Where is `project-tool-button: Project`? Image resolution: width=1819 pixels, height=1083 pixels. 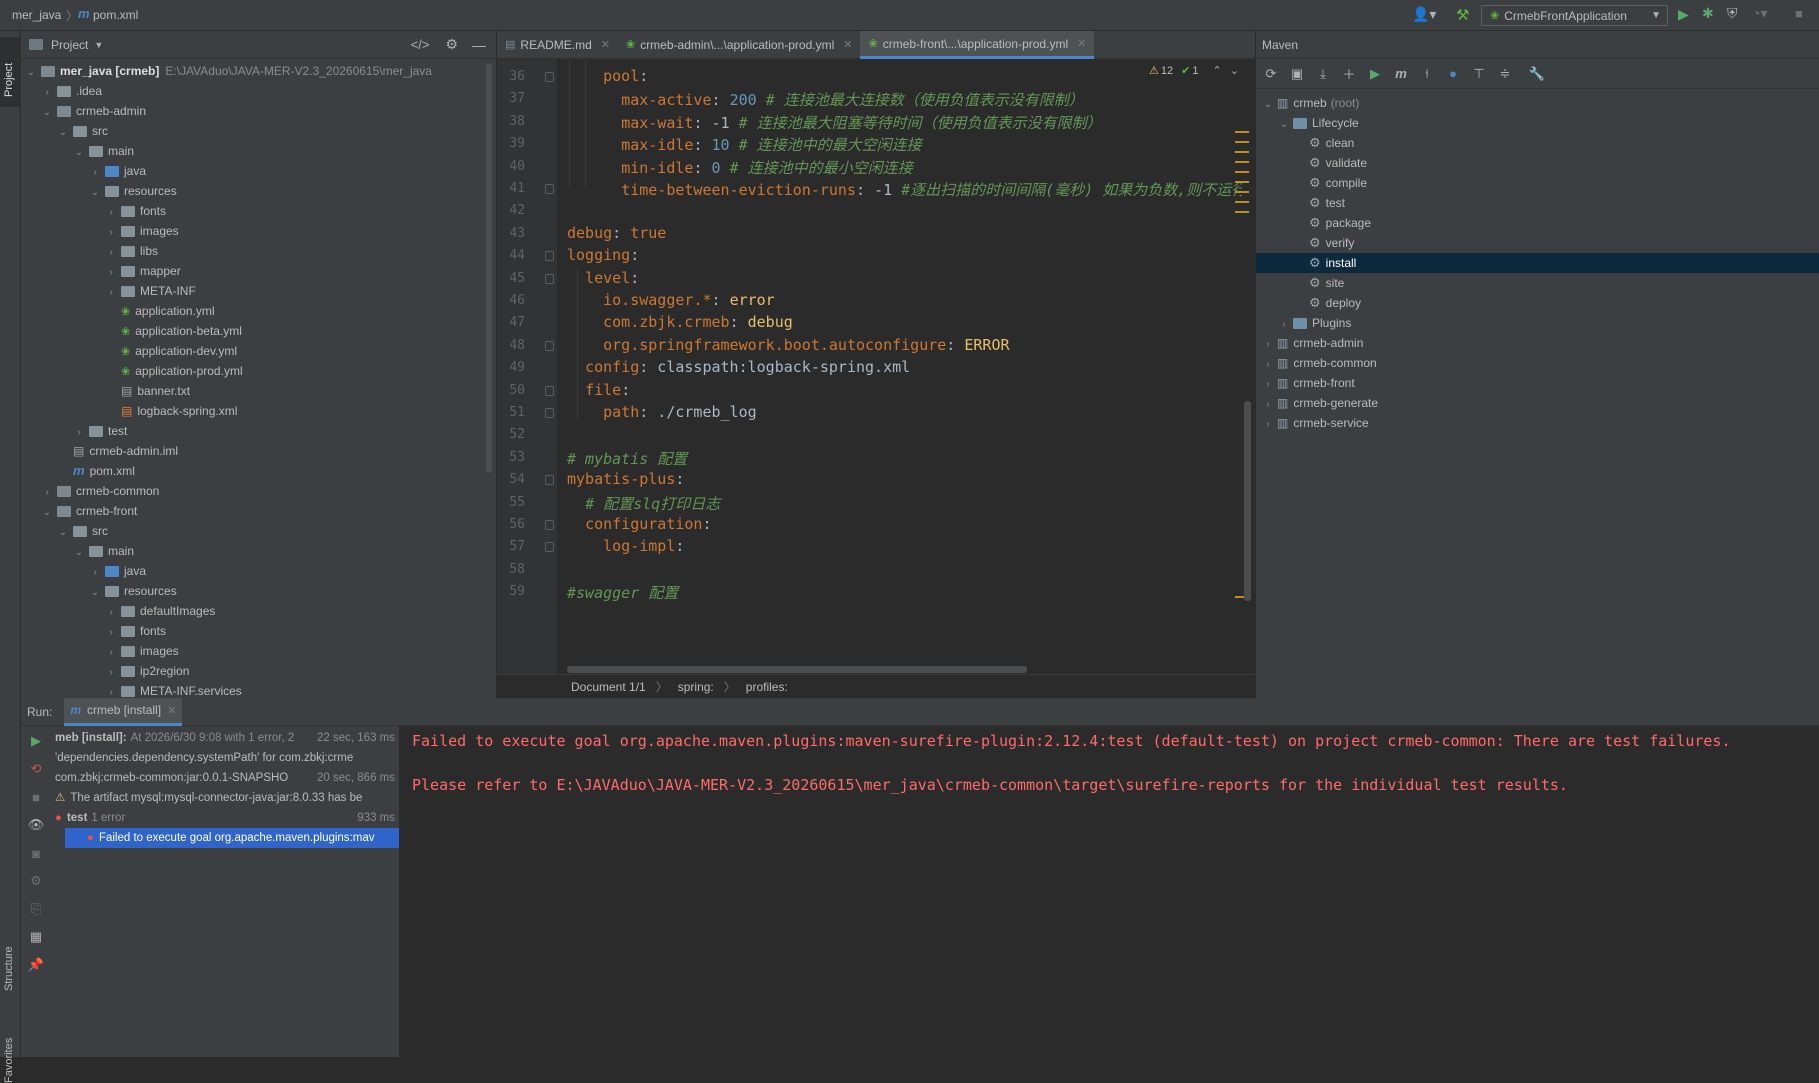 project-tool-button: Project is located at coordinates (10, 72).